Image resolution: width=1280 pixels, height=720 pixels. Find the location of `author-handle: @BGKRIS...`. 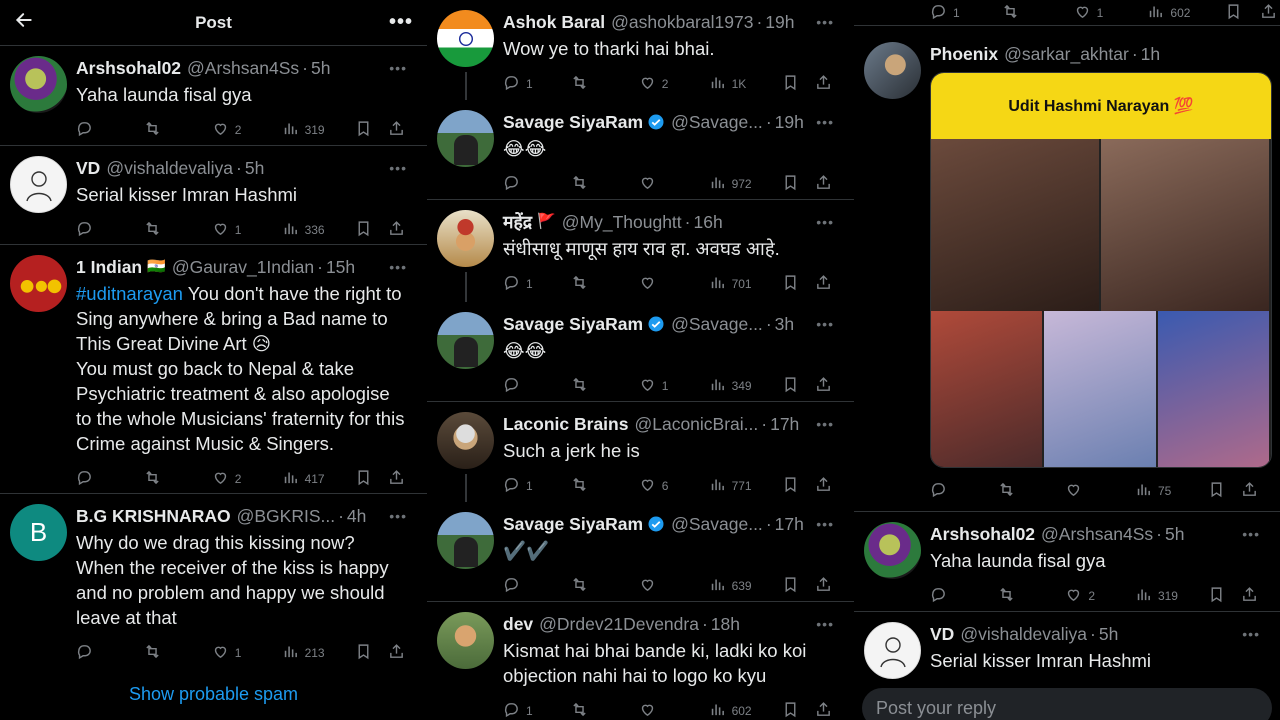

author-handle: @BGKRIS... is located at coordinates (286, 516).